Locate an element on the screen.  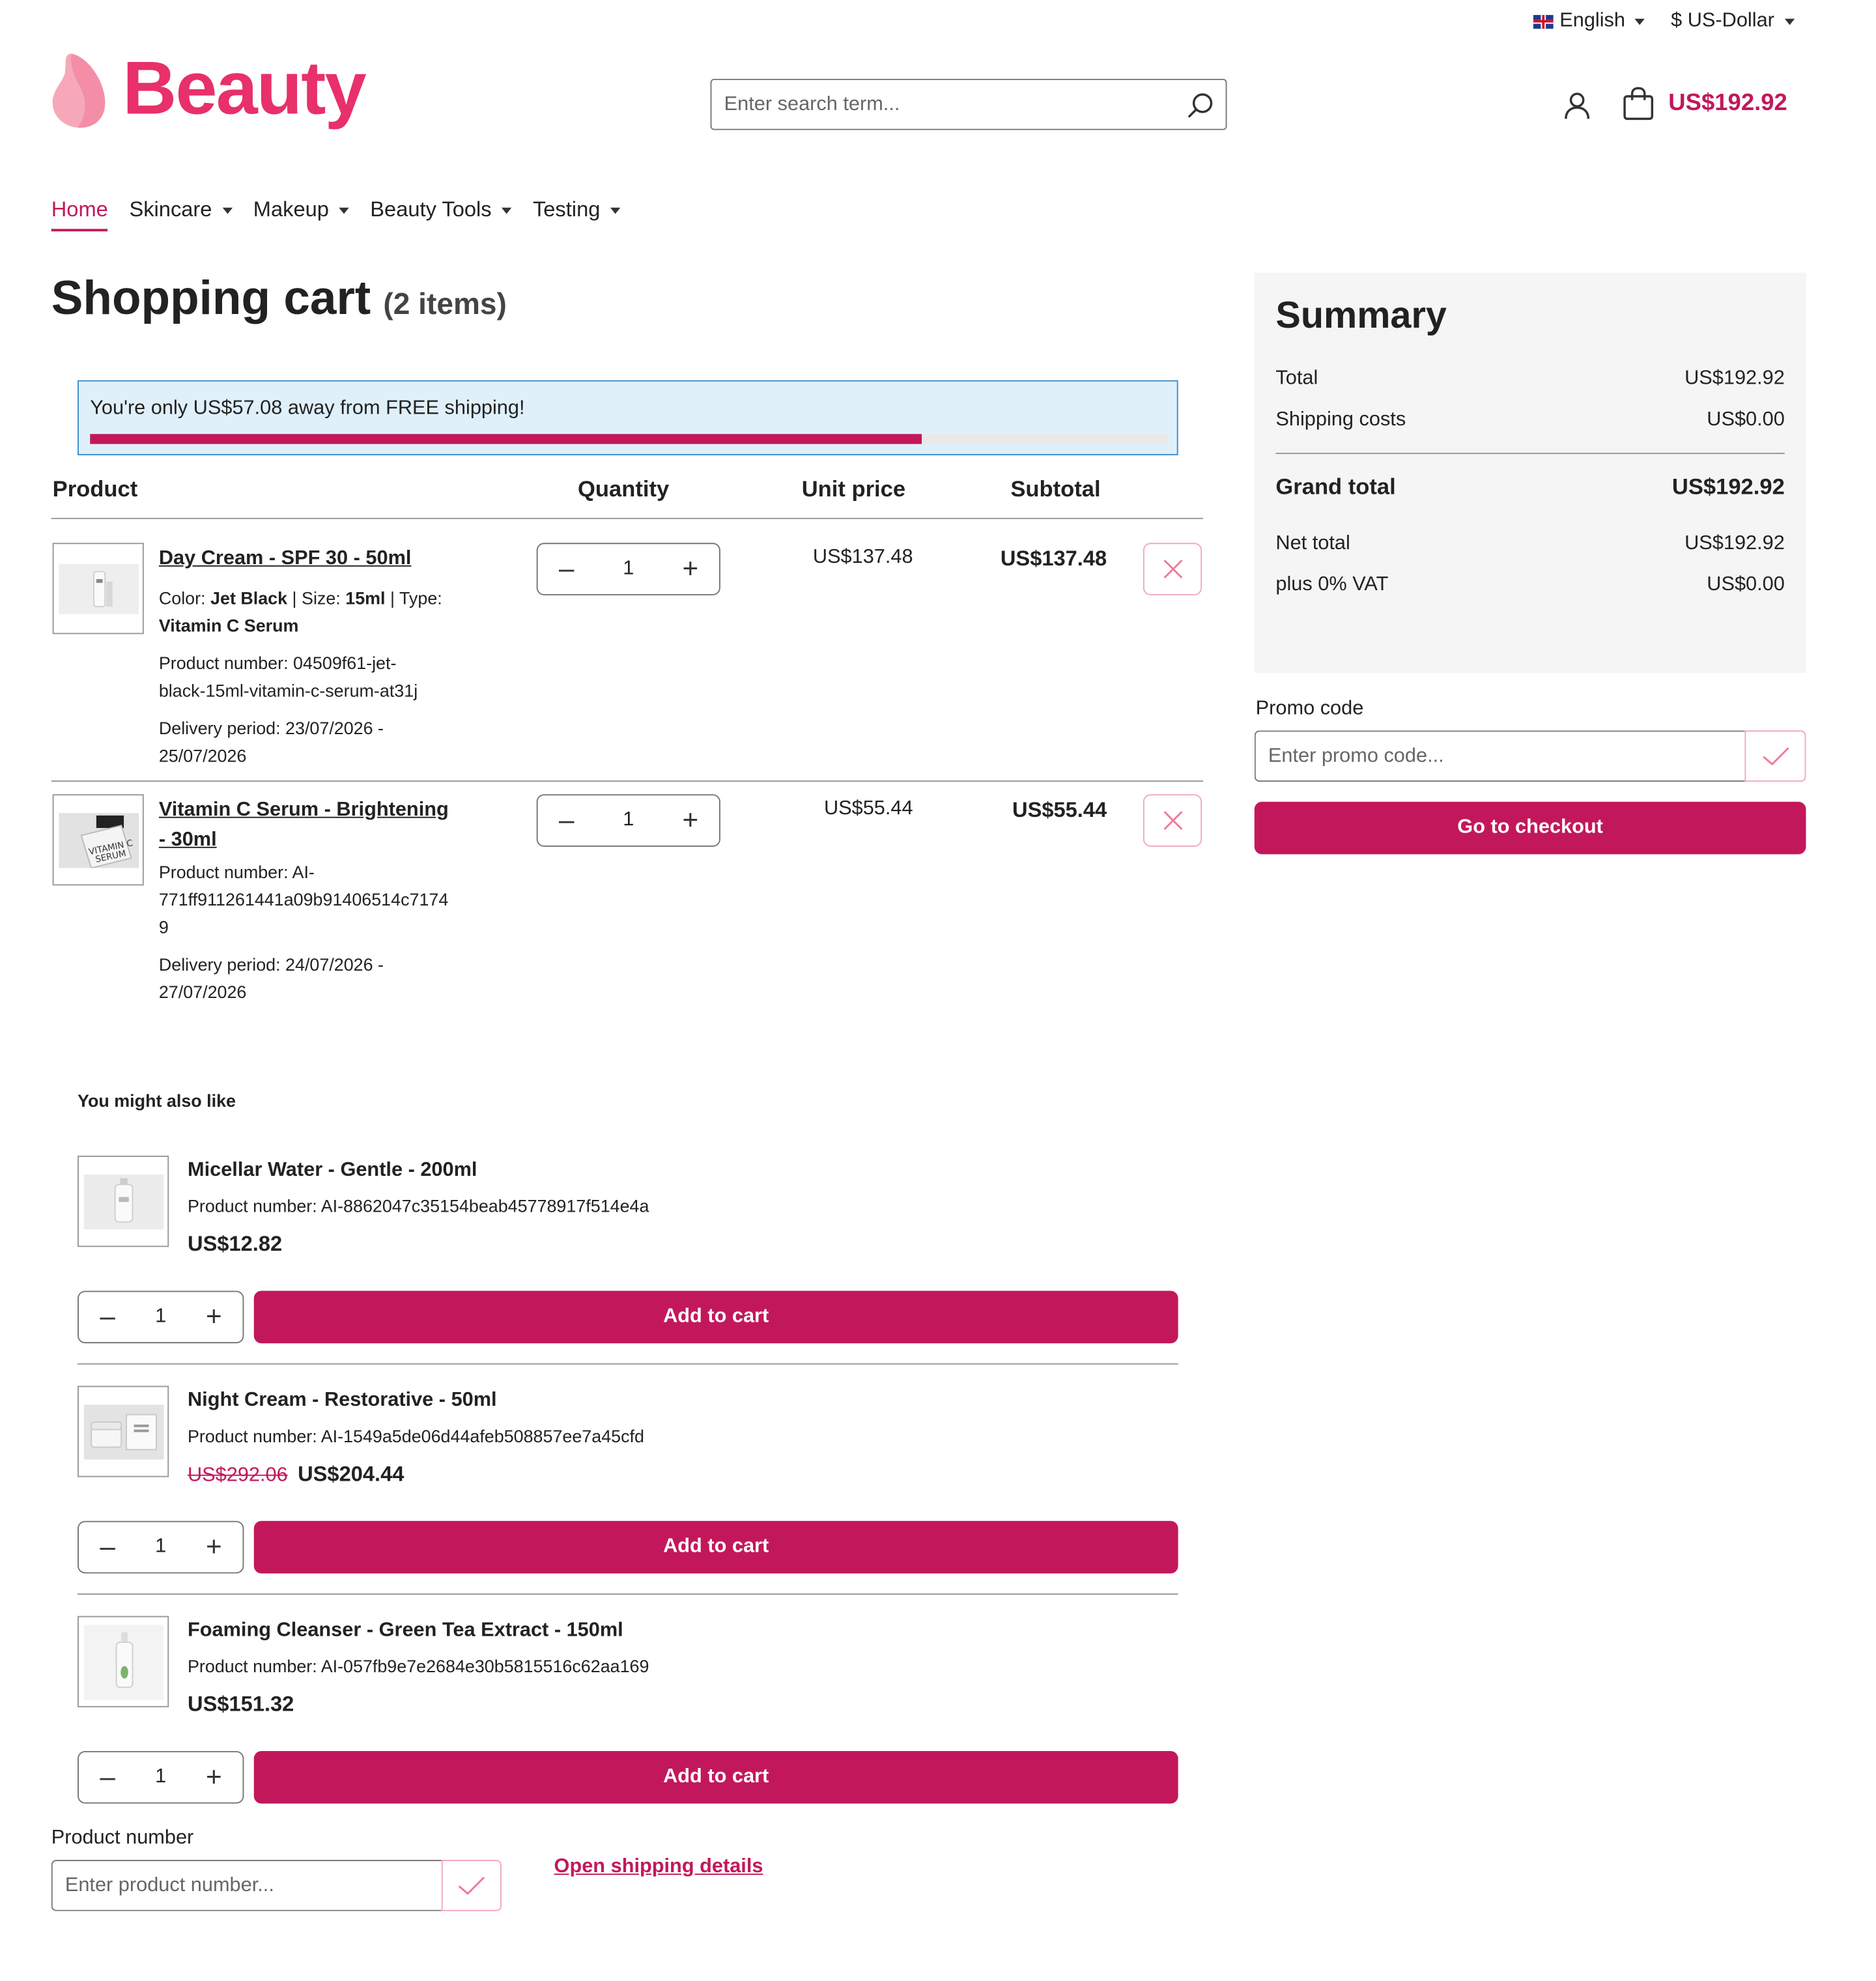
cart-item-name: Day Cream - SPF 30 - 50ml is located at coordinates (327, 559).